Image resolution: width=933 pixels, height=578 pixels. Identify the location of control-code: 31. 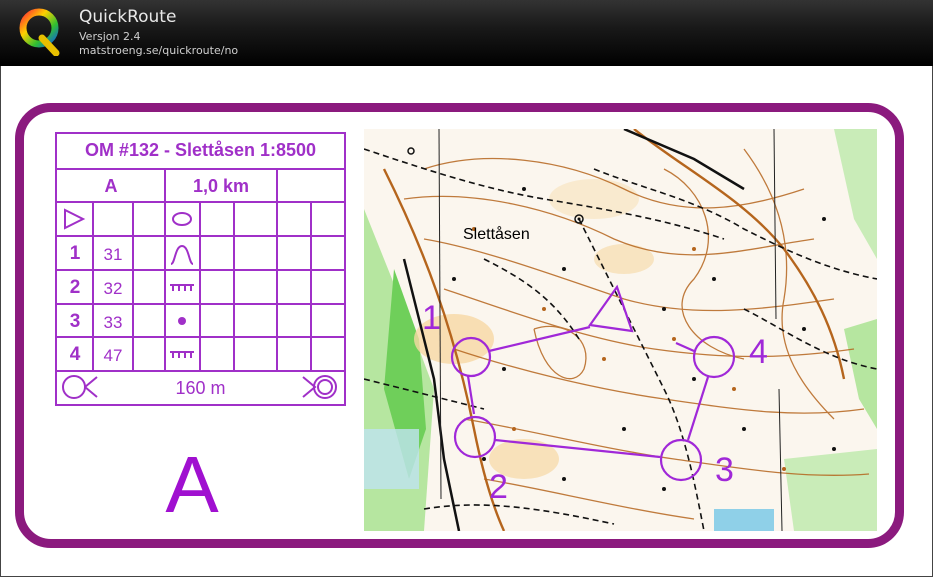
(113, 254).